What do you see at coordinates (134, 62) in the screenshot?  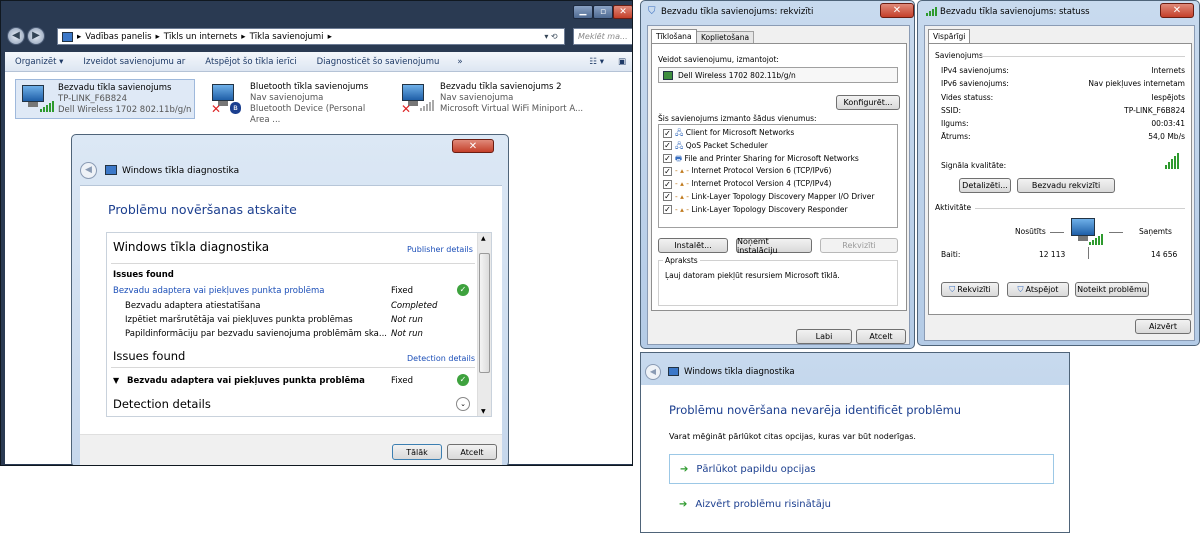 I see `toolbar-connect-to: Izveidot savienojumu ar` at bounding box center [134, 62].